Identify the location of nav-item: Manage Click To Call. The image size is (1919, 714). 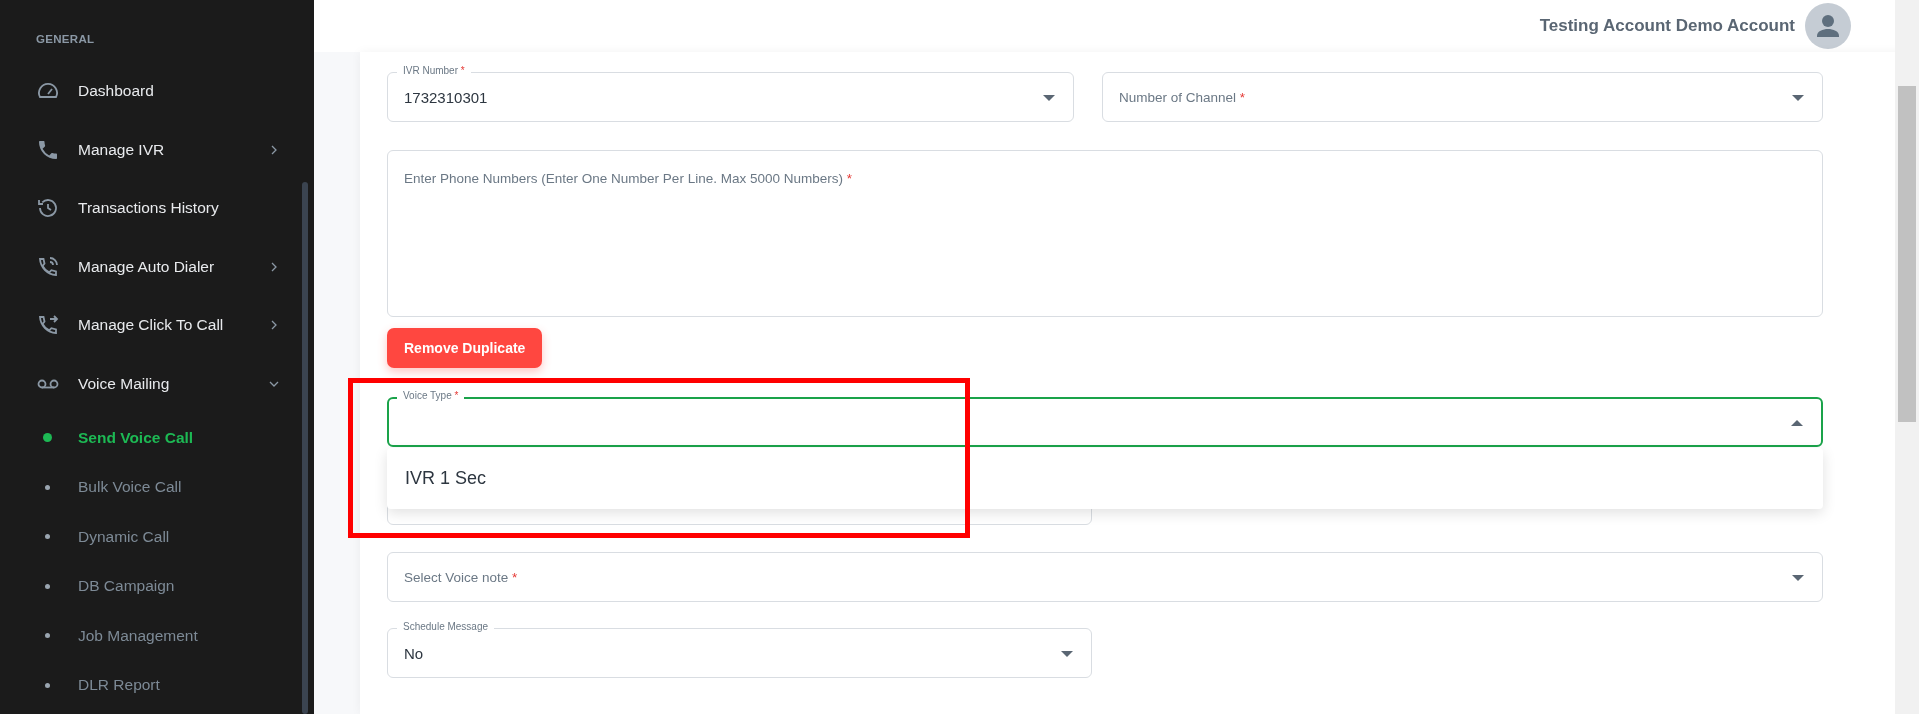
(157, 325).